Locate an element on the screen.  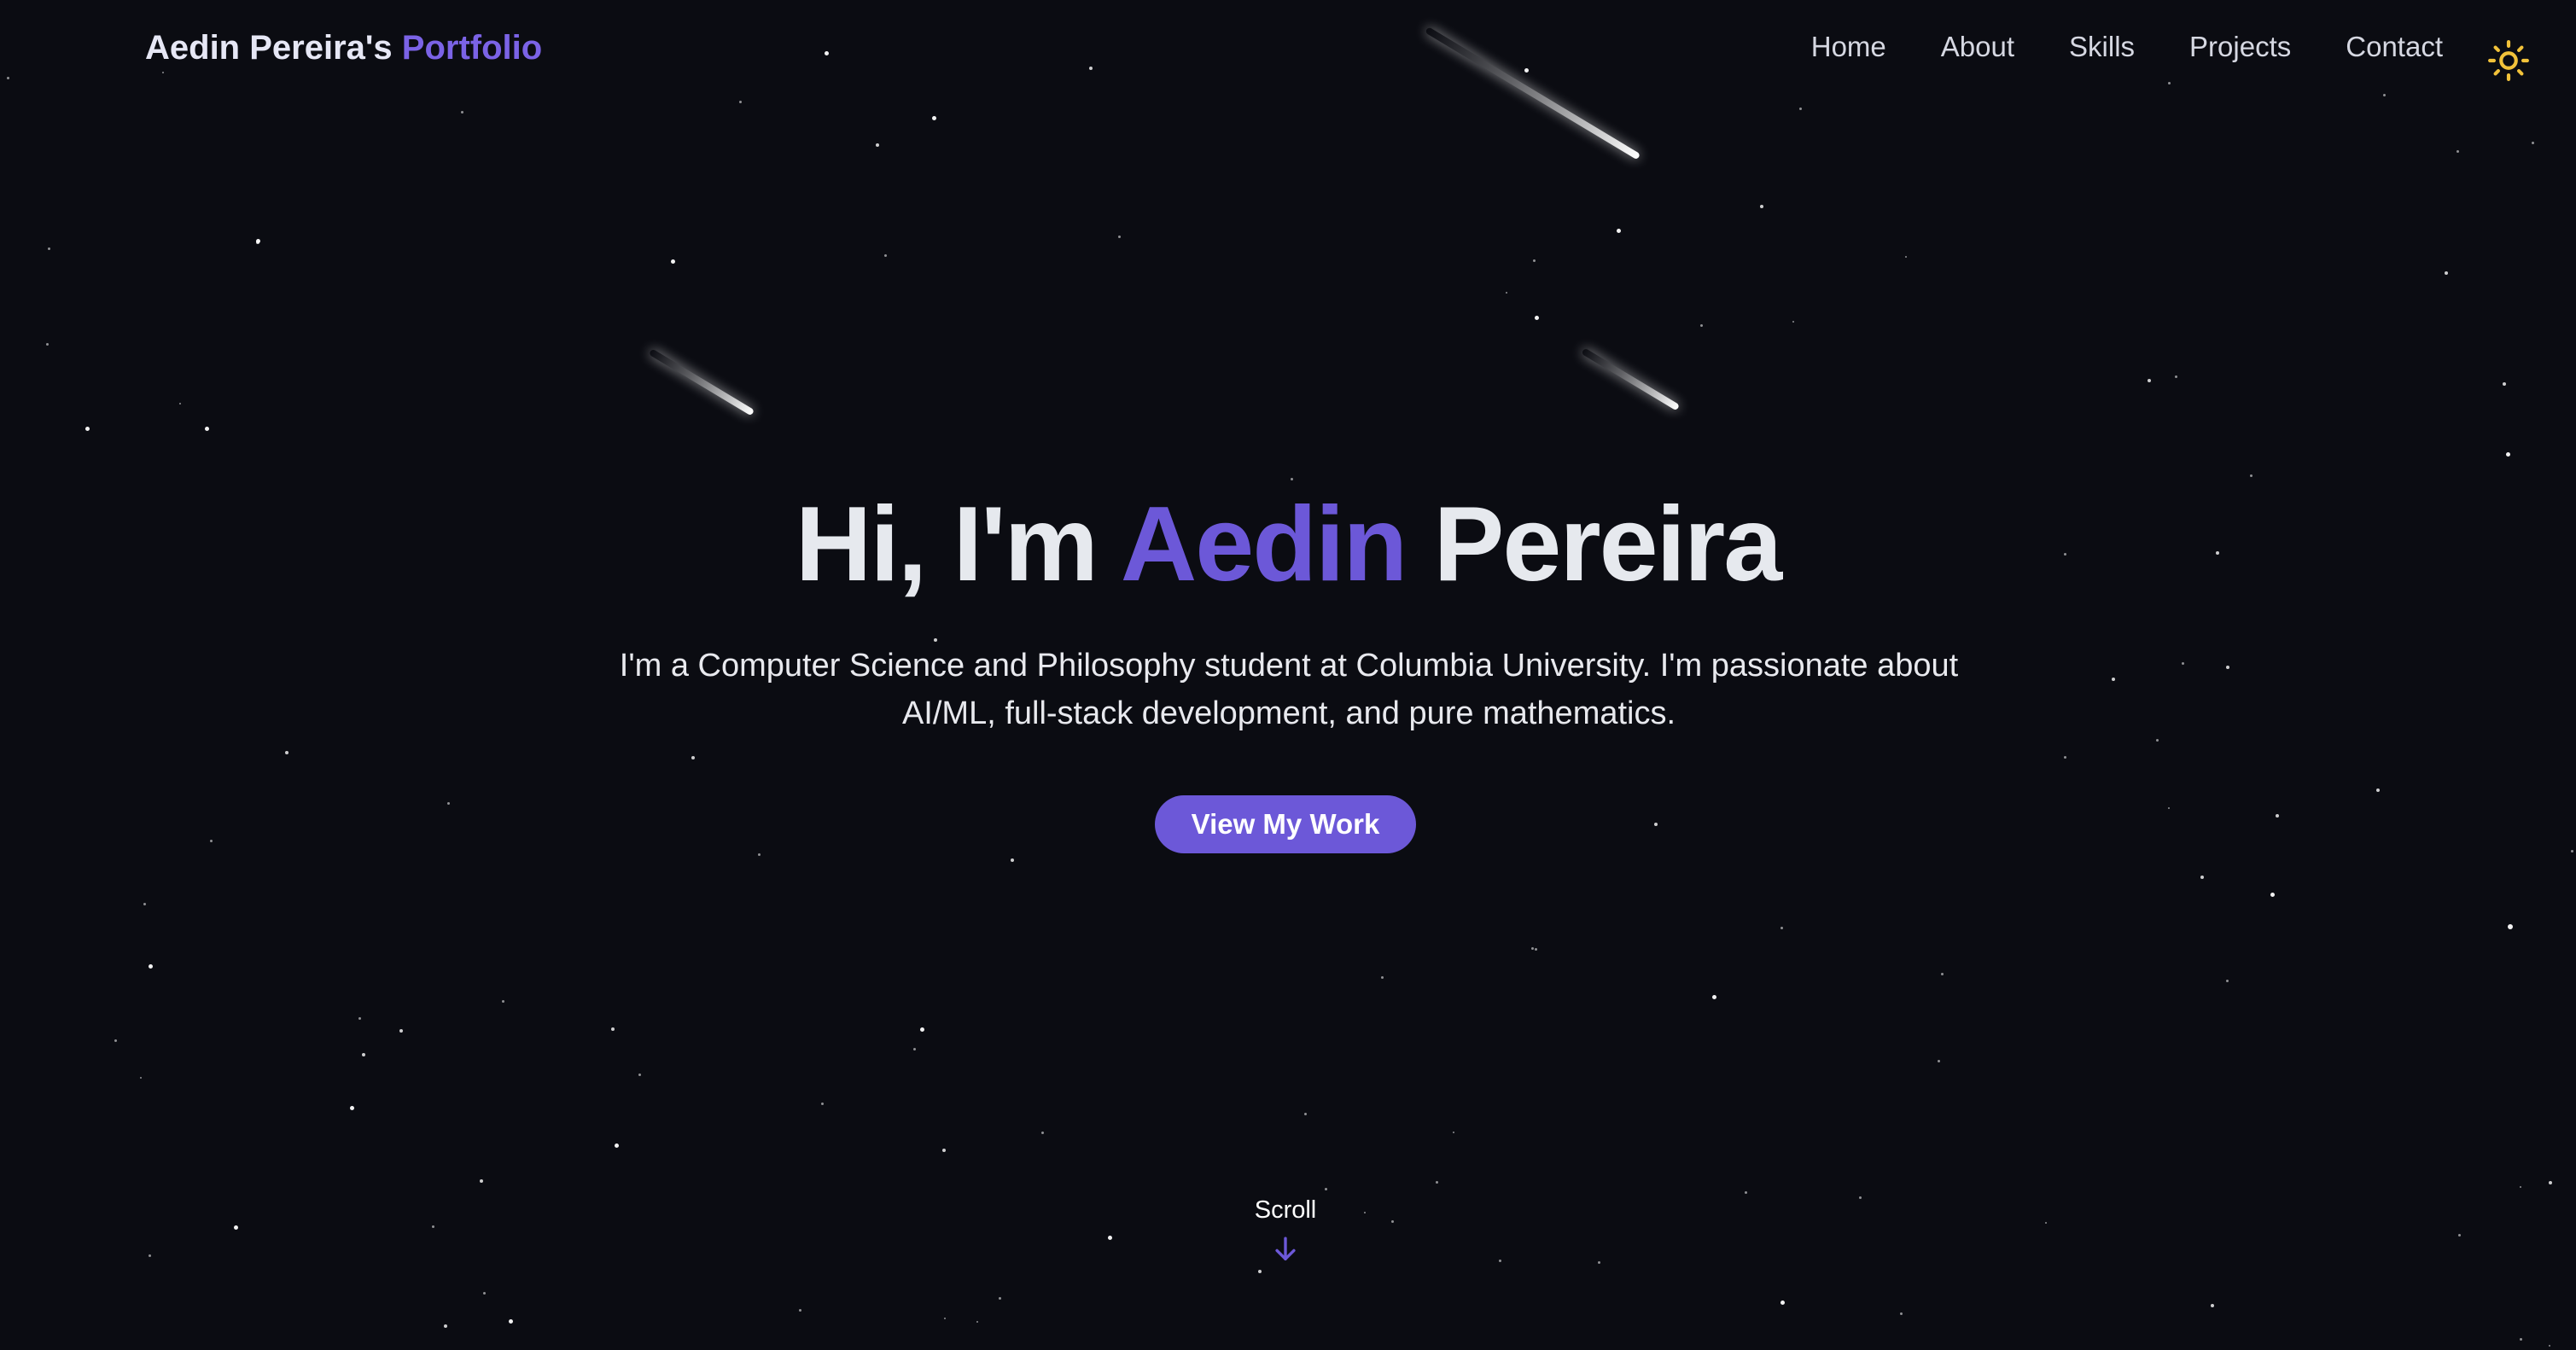
nav-links: Home About Skills Projects Contact is located at coordinates (2127, 47).